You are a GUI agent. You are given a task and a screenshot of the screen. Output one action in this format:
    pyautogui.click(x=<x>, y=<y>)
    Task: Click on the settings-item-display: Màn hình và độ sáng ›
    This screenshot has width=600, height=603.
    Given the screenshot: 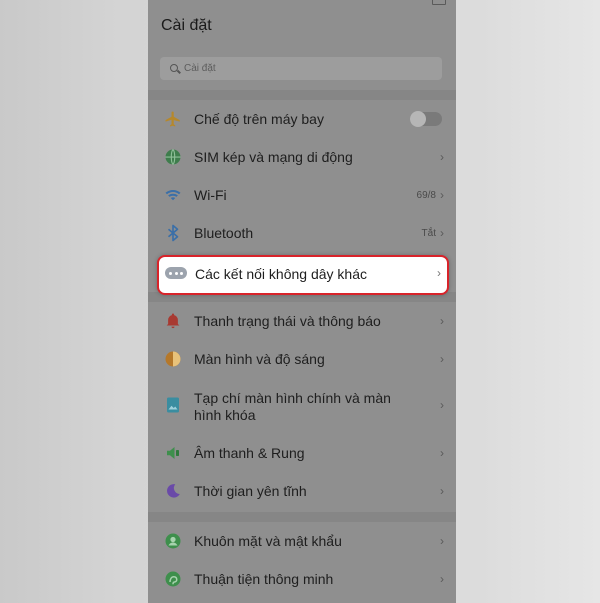 What is the action you would take?
    pyautogui.click(x=302, y=359)
    